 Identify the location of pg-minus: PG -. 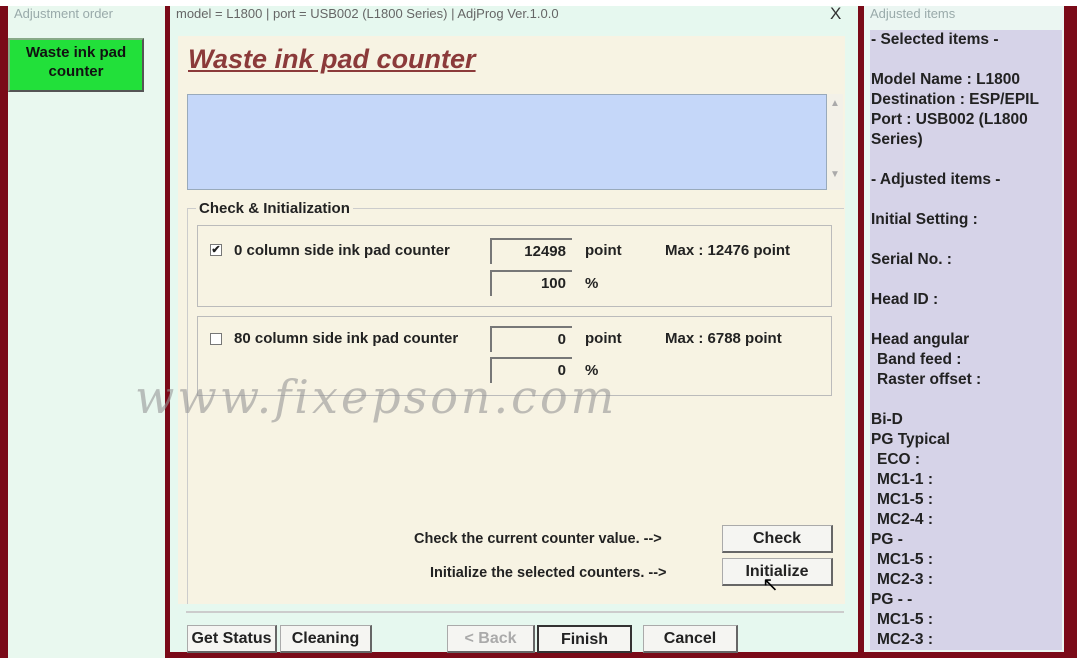
(887, 539).